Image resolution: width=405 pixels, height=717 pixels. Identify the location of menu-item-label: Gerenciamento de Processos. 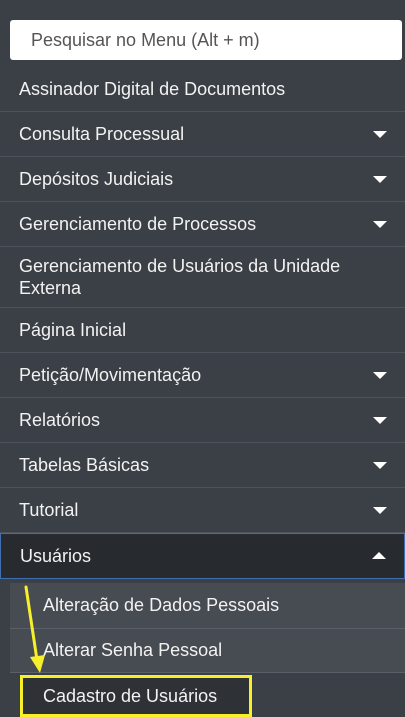
(138, 224).